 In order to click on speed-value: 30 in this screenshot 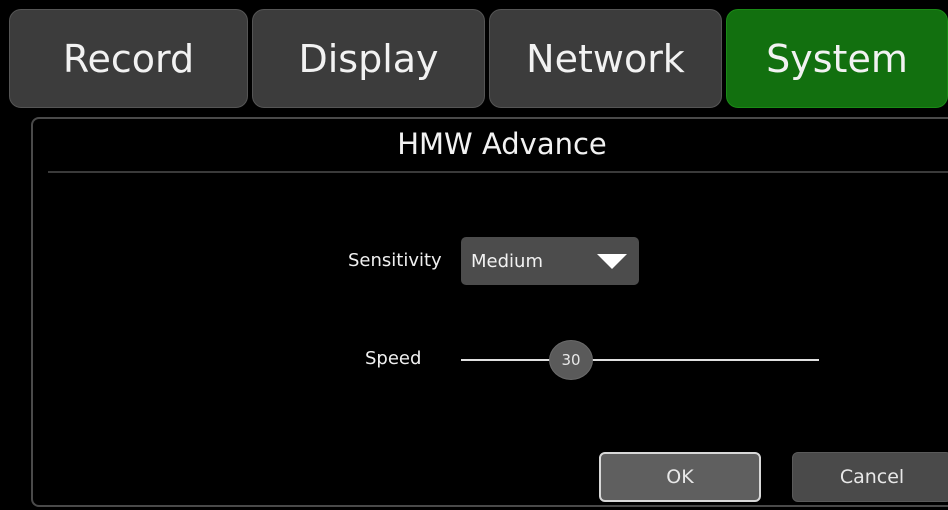, I will do `click(571, 360)`.